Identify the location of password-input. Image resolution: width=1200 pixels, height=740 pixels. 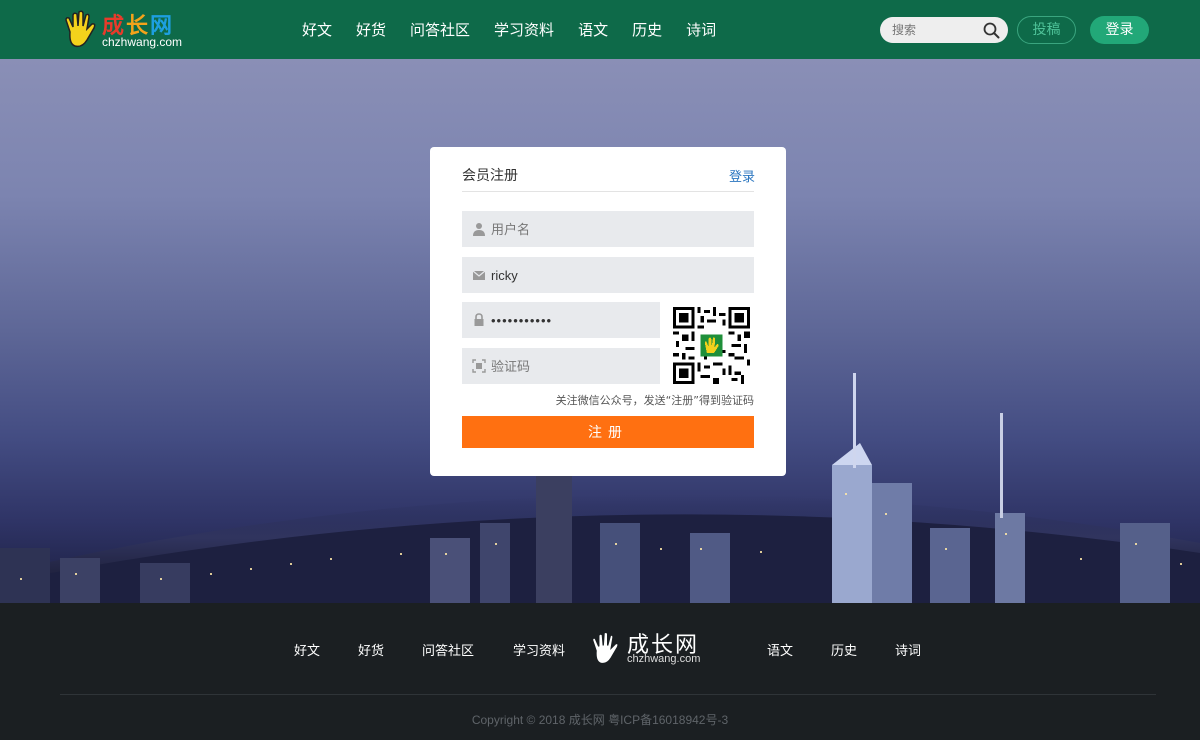
(571, 320).